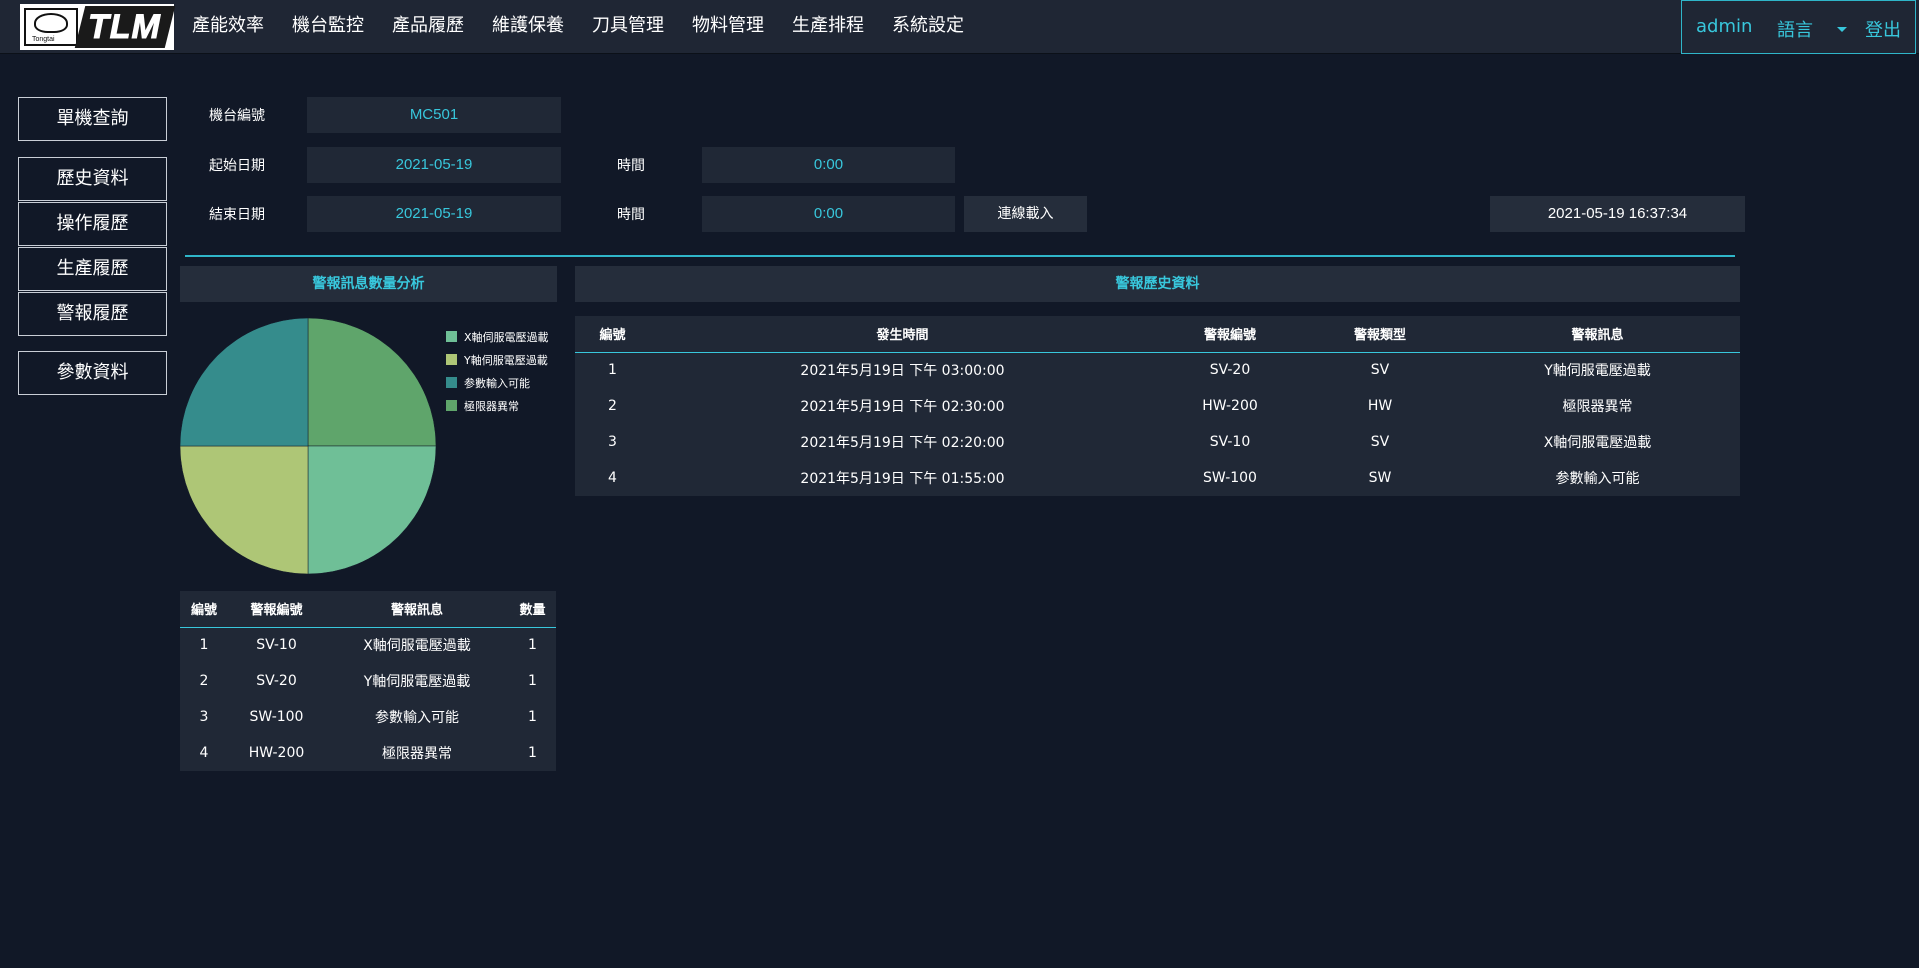  Describe the element at coordinates (1842, 29) in the screenshot. I see `chevron-down-icon` at that location.